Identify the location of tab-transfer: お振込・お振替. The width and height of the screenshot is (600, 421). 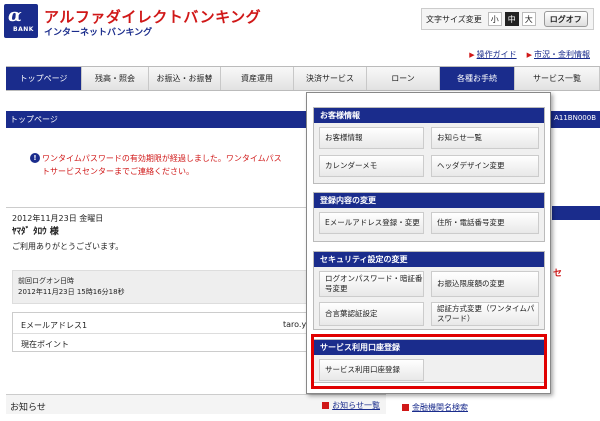
(185, 78).